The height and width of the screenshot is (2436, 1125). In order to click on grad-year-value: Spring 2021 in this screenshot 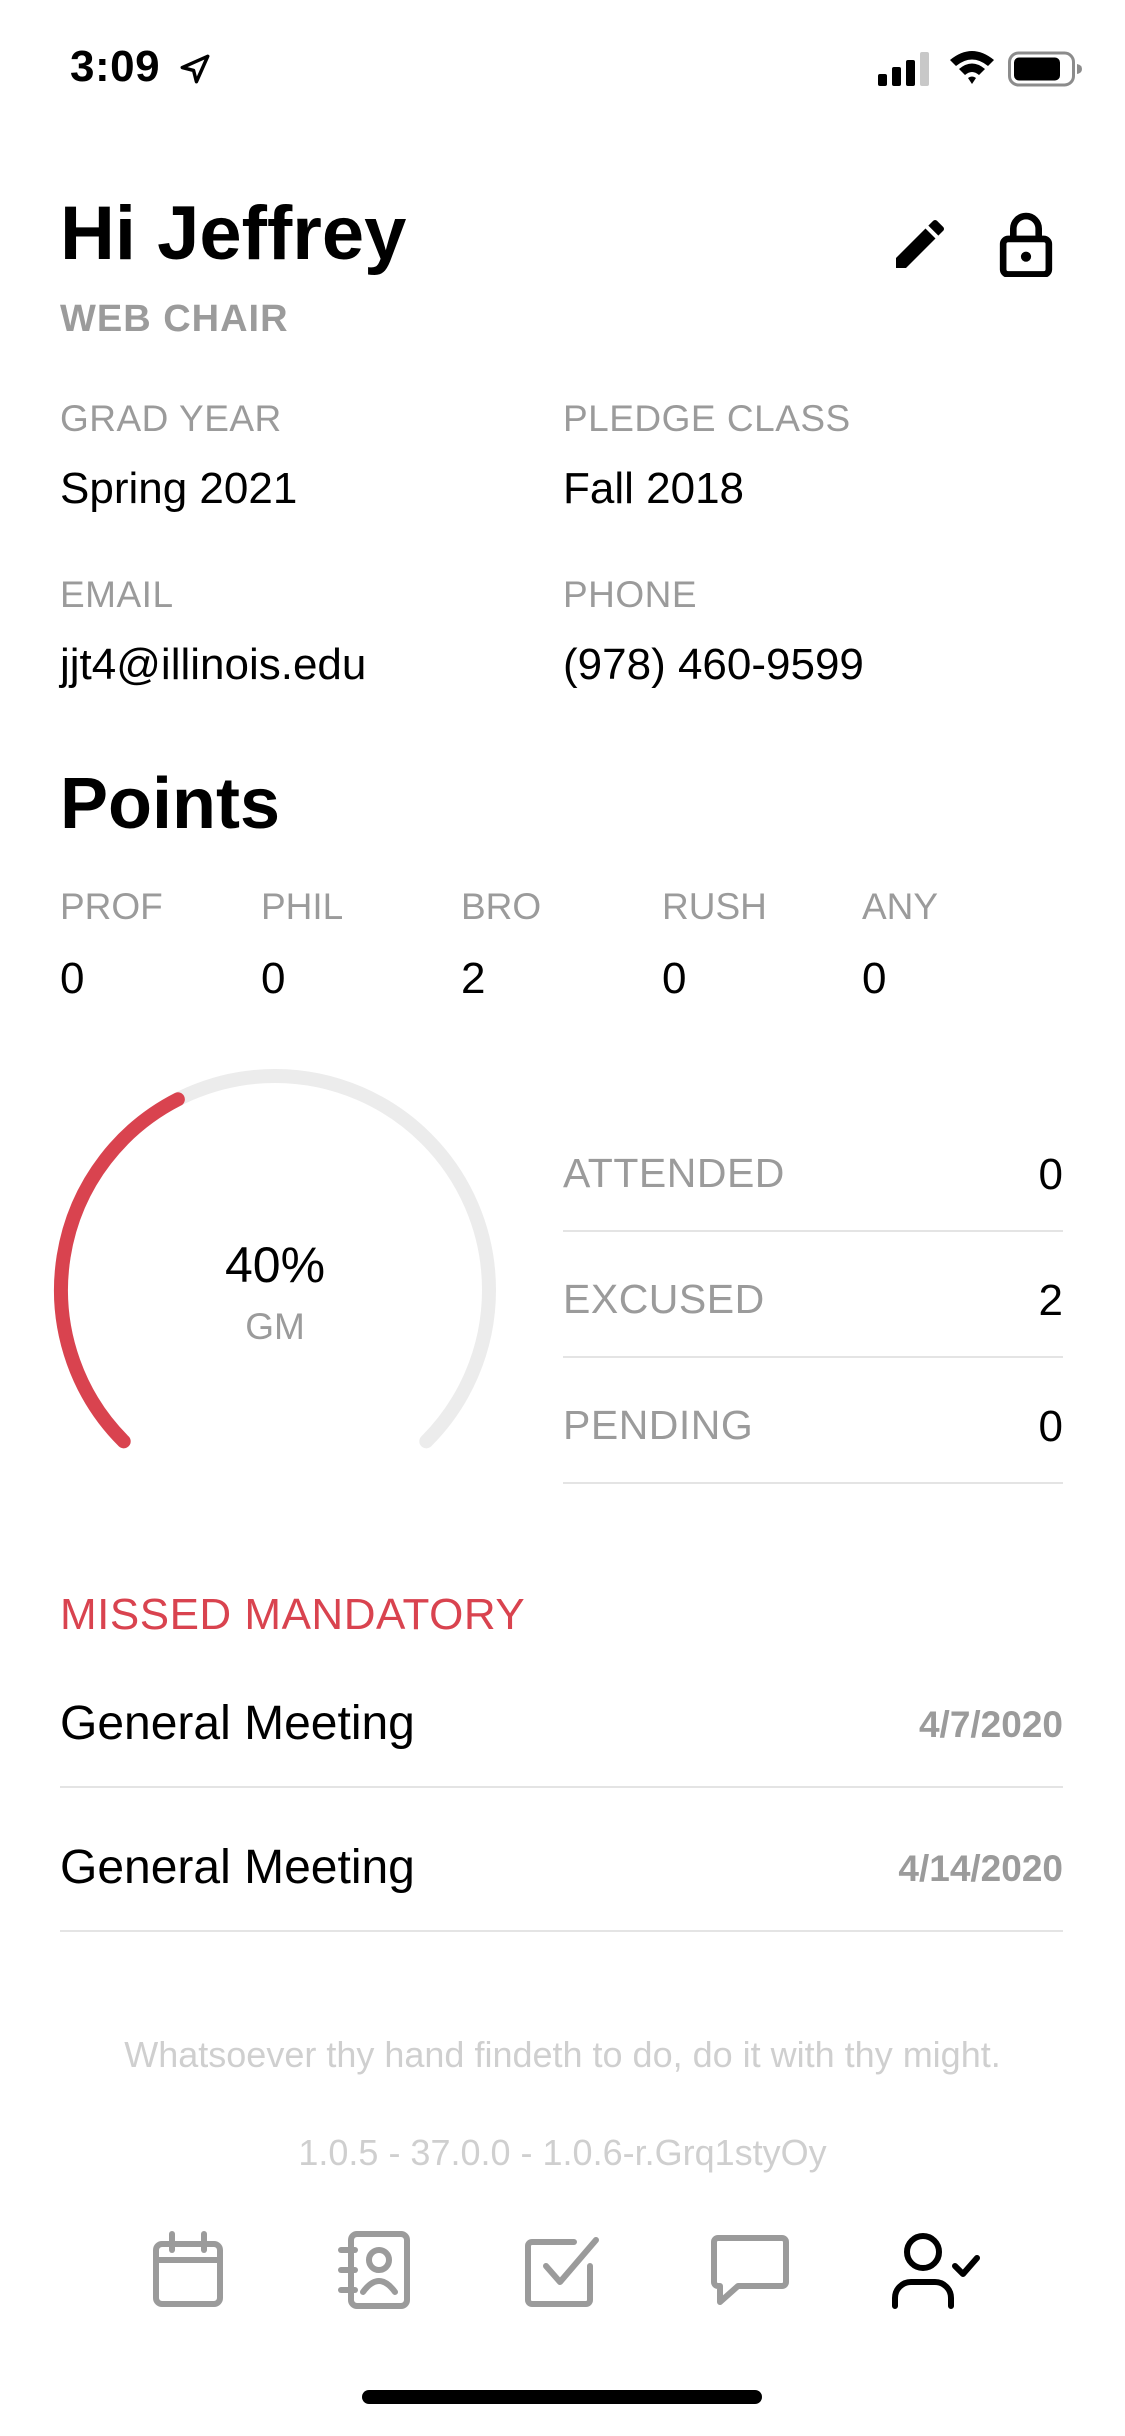, I will do `click(179, 488)`.